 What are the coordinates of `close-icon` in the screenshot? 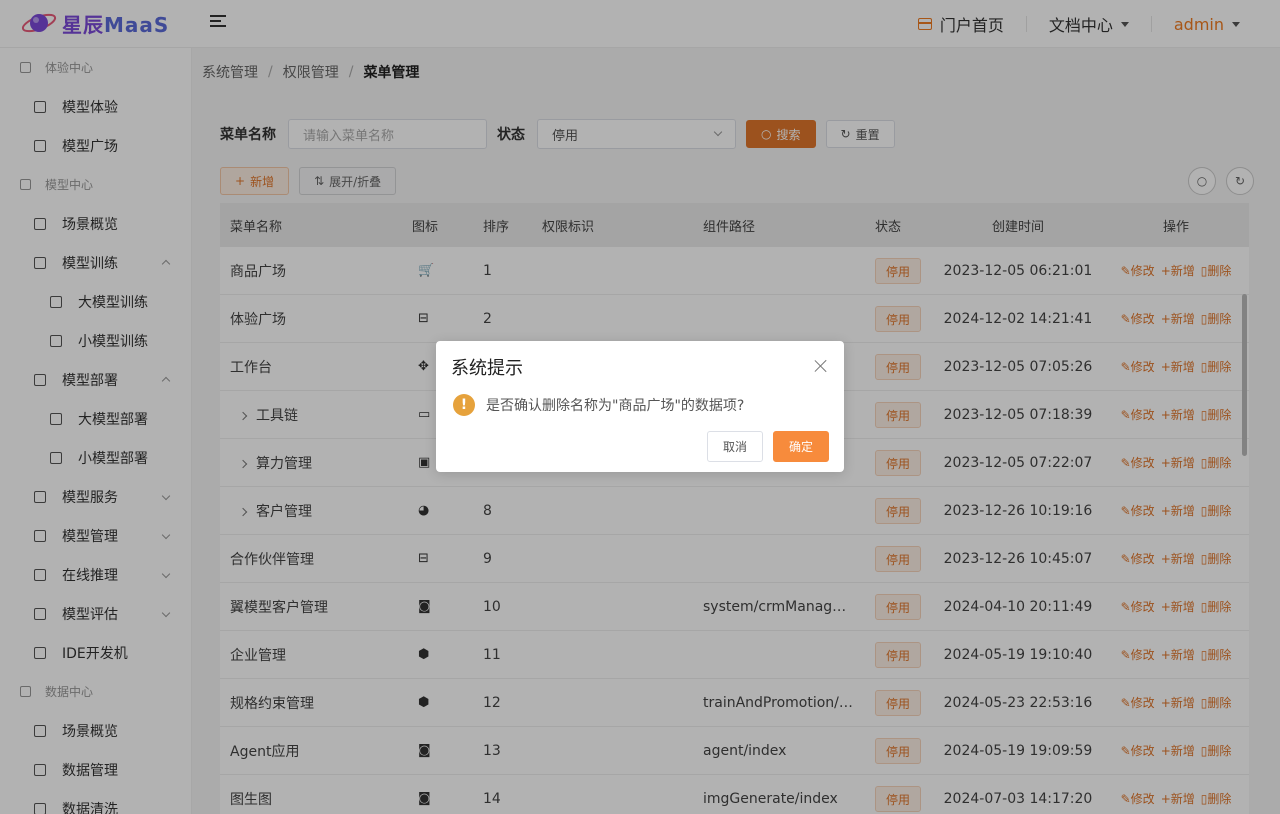 It's located at (821, 366).